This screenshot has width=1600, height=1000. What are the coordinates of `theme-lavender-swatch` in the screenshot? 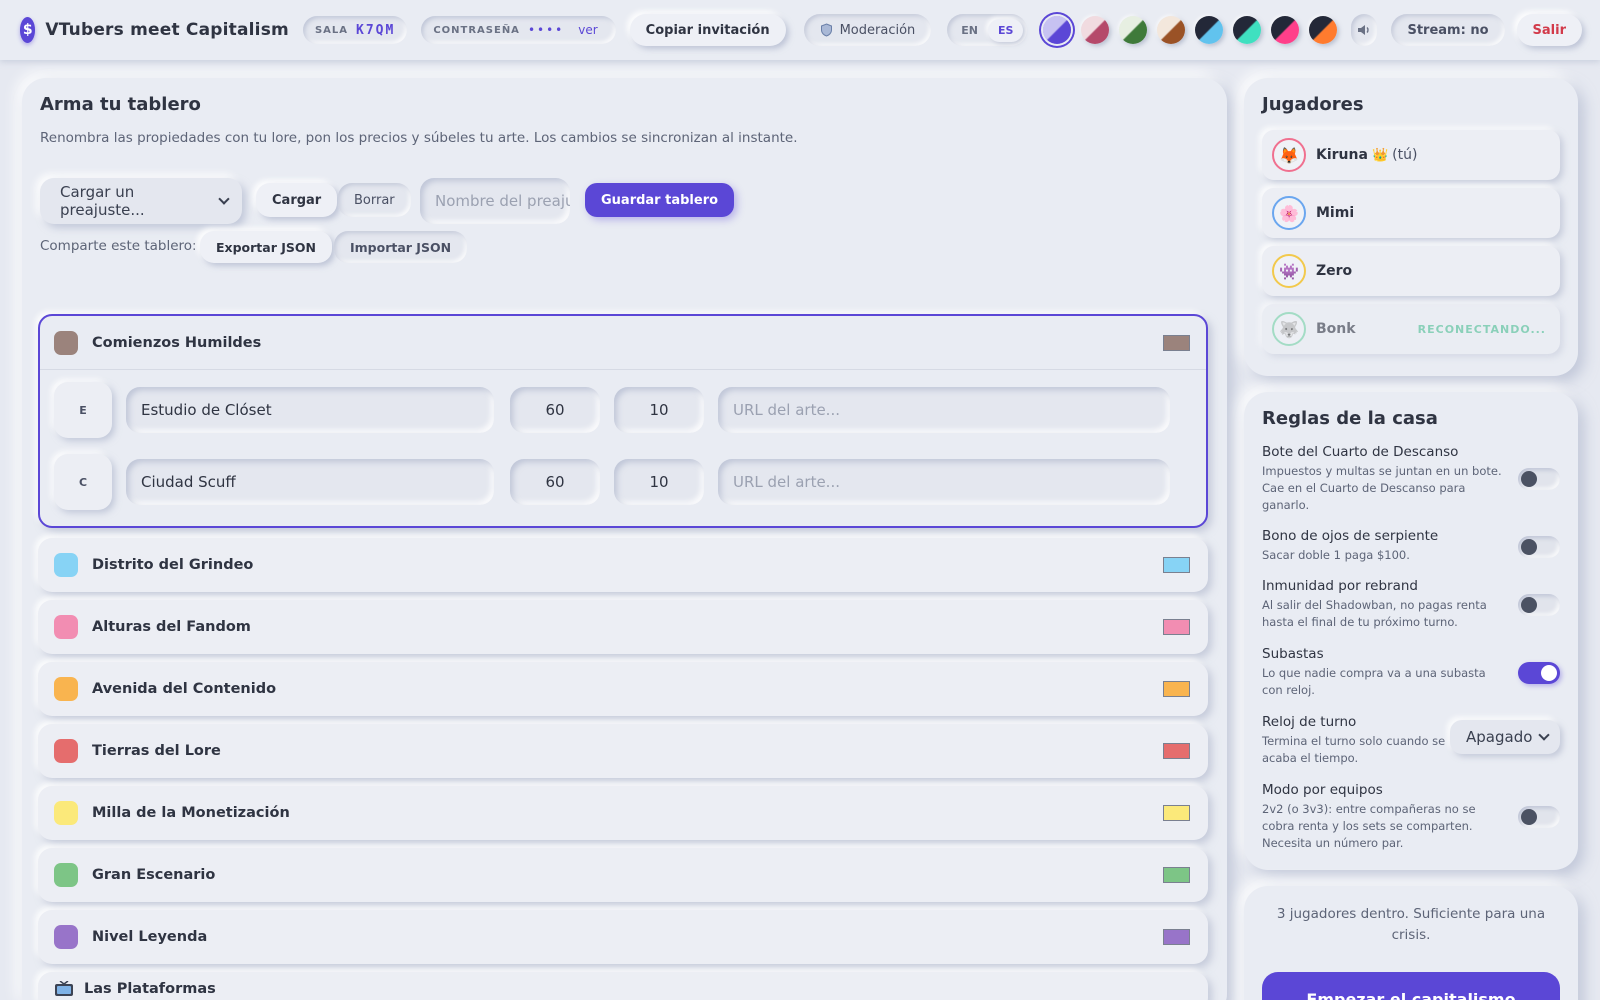 It's located at (1057, 30).